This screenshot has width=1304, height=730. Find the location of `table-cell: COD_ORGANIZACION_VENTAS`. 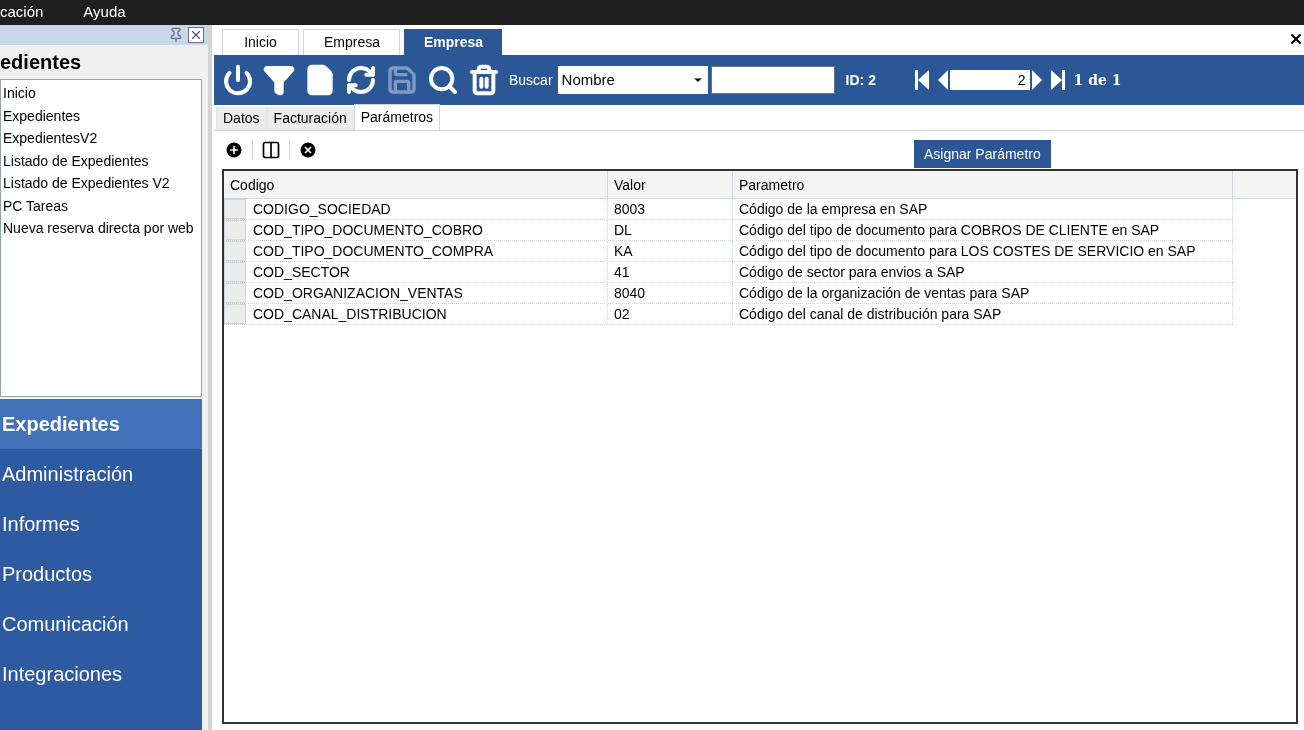

table-cell: COD_ORGANIZACION_VENTAS is located at coordinates (427, 293).